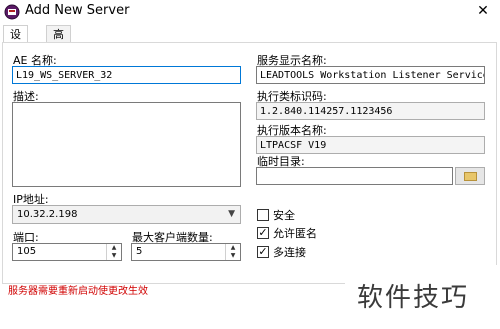 The image size is (500, 329). What do you see at coordinates (250, 12) in the screenshot?
I see `title-bar: Add New Server ✕` at bounding box center [250, 12].